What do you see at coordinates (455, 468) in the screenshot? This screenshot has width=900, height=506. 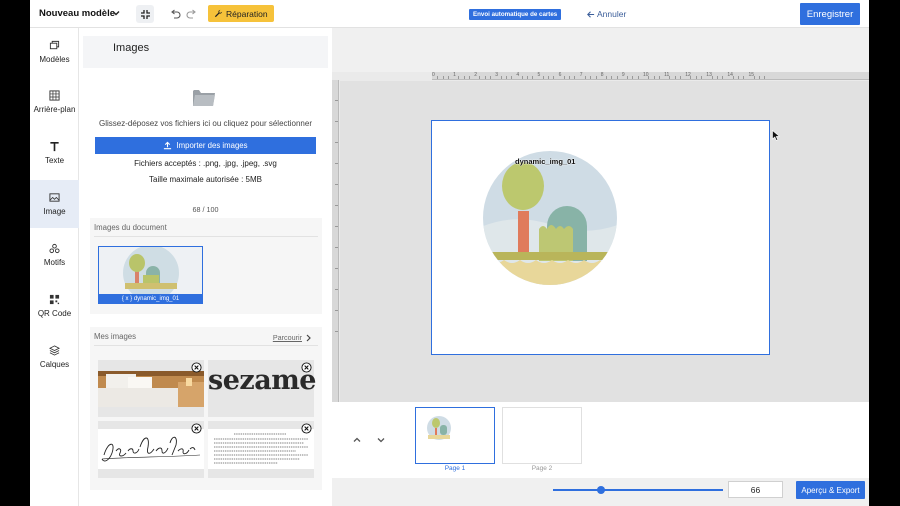 I see `page-label-1: Page 1` at bounding box center [455, 468].